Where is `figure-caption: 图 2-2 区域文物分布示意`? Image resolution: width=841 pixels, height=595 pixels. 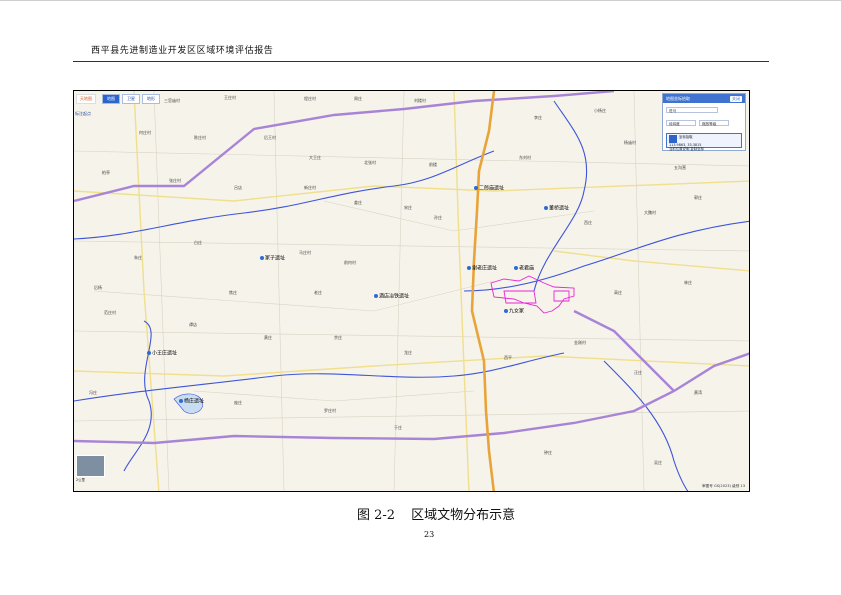 figure-caption: 图 2-2 区域文物分布示意 is located at coordinates (444, 513).